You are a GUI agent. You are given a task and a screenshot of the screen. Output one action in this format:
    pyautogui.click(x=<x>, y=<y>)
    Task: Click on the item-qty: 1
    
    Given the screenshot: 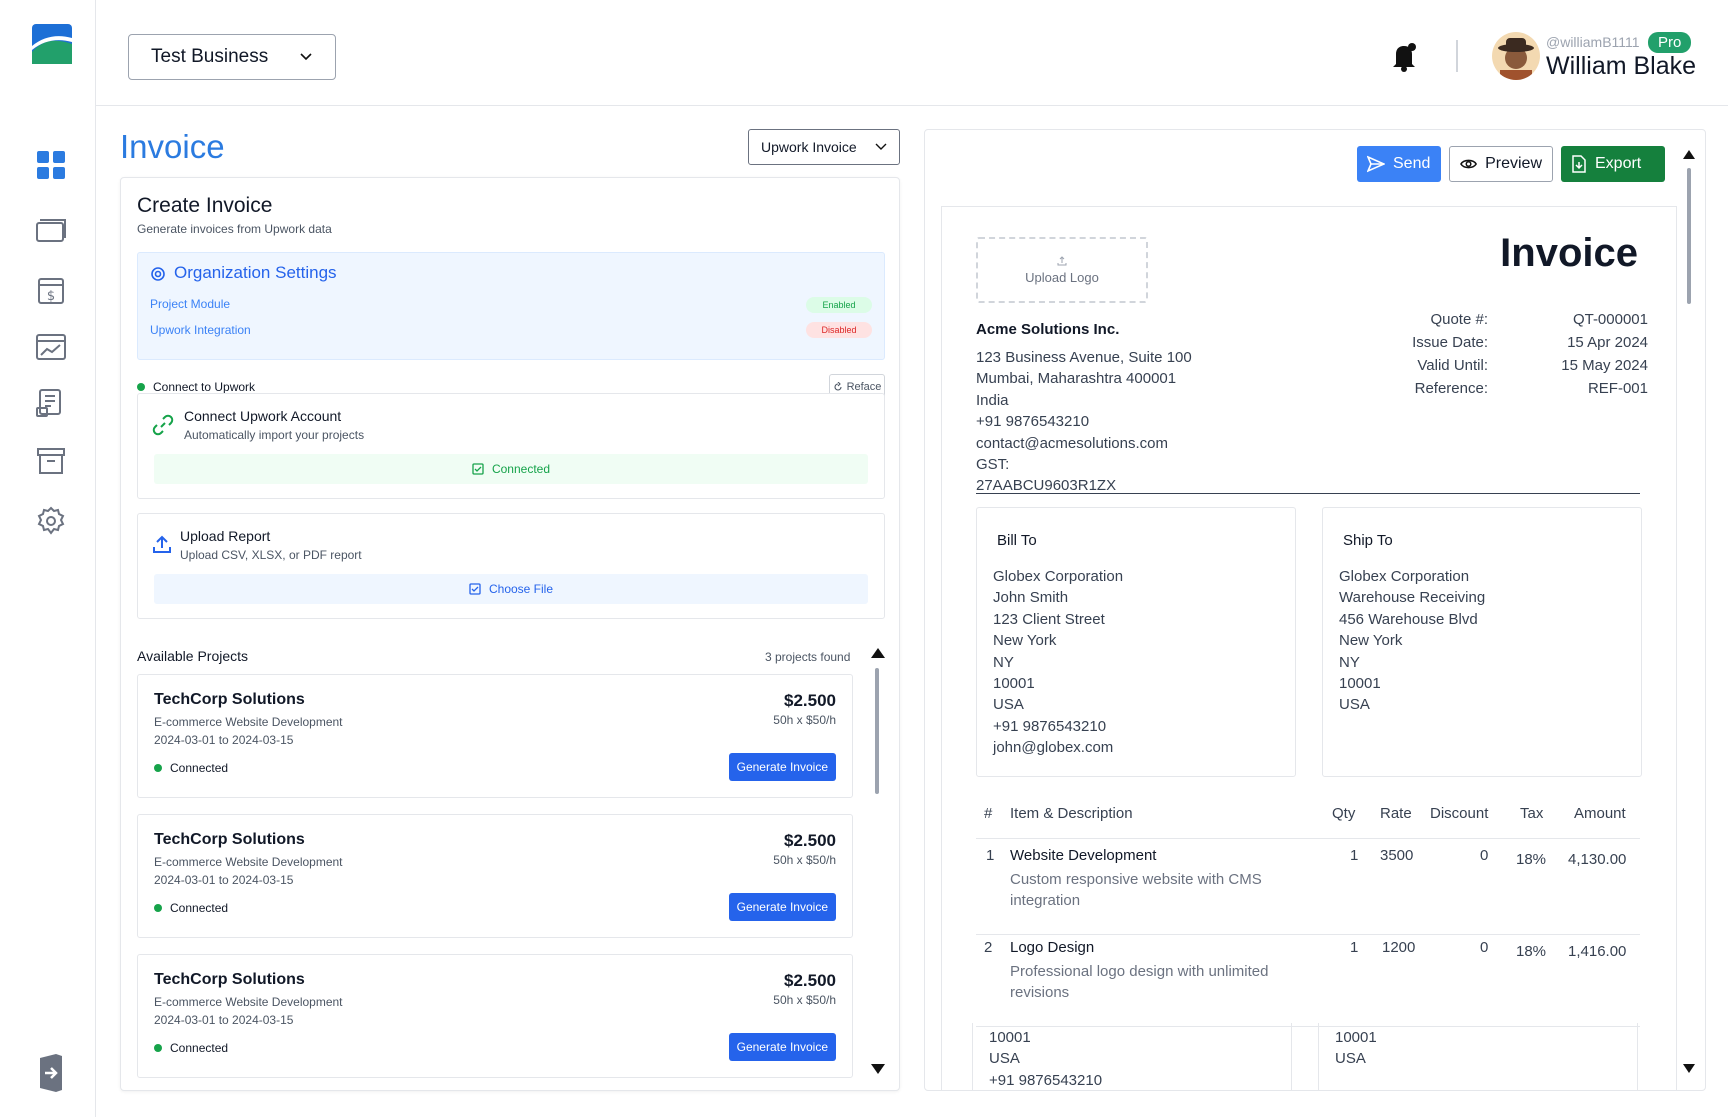 What is the action you would take?
    pyautogui.click(x=1354, y=947)
    